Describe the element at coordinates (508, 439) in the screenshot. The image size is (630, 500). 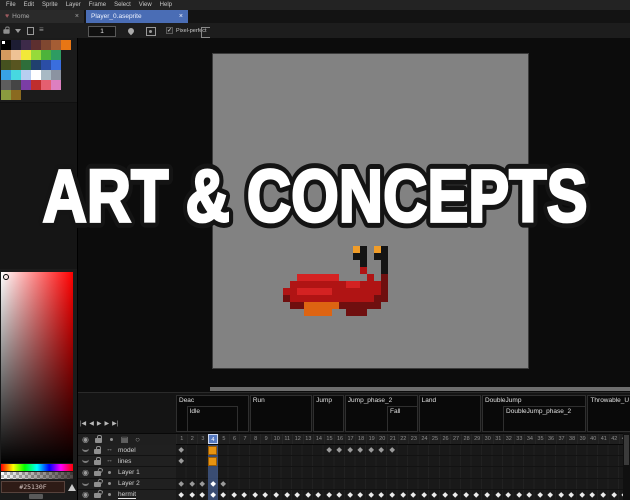
I see `frame-number: 32` at that location.